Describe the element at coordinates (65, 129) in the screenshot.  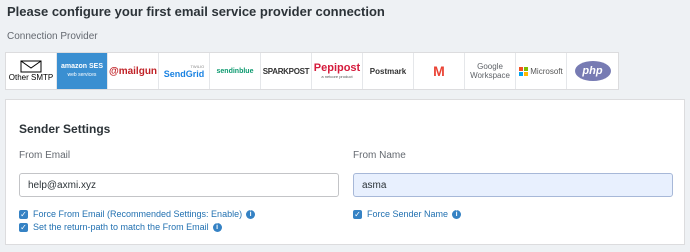
I see `sender-settings-title: Sender Settings` at that location.